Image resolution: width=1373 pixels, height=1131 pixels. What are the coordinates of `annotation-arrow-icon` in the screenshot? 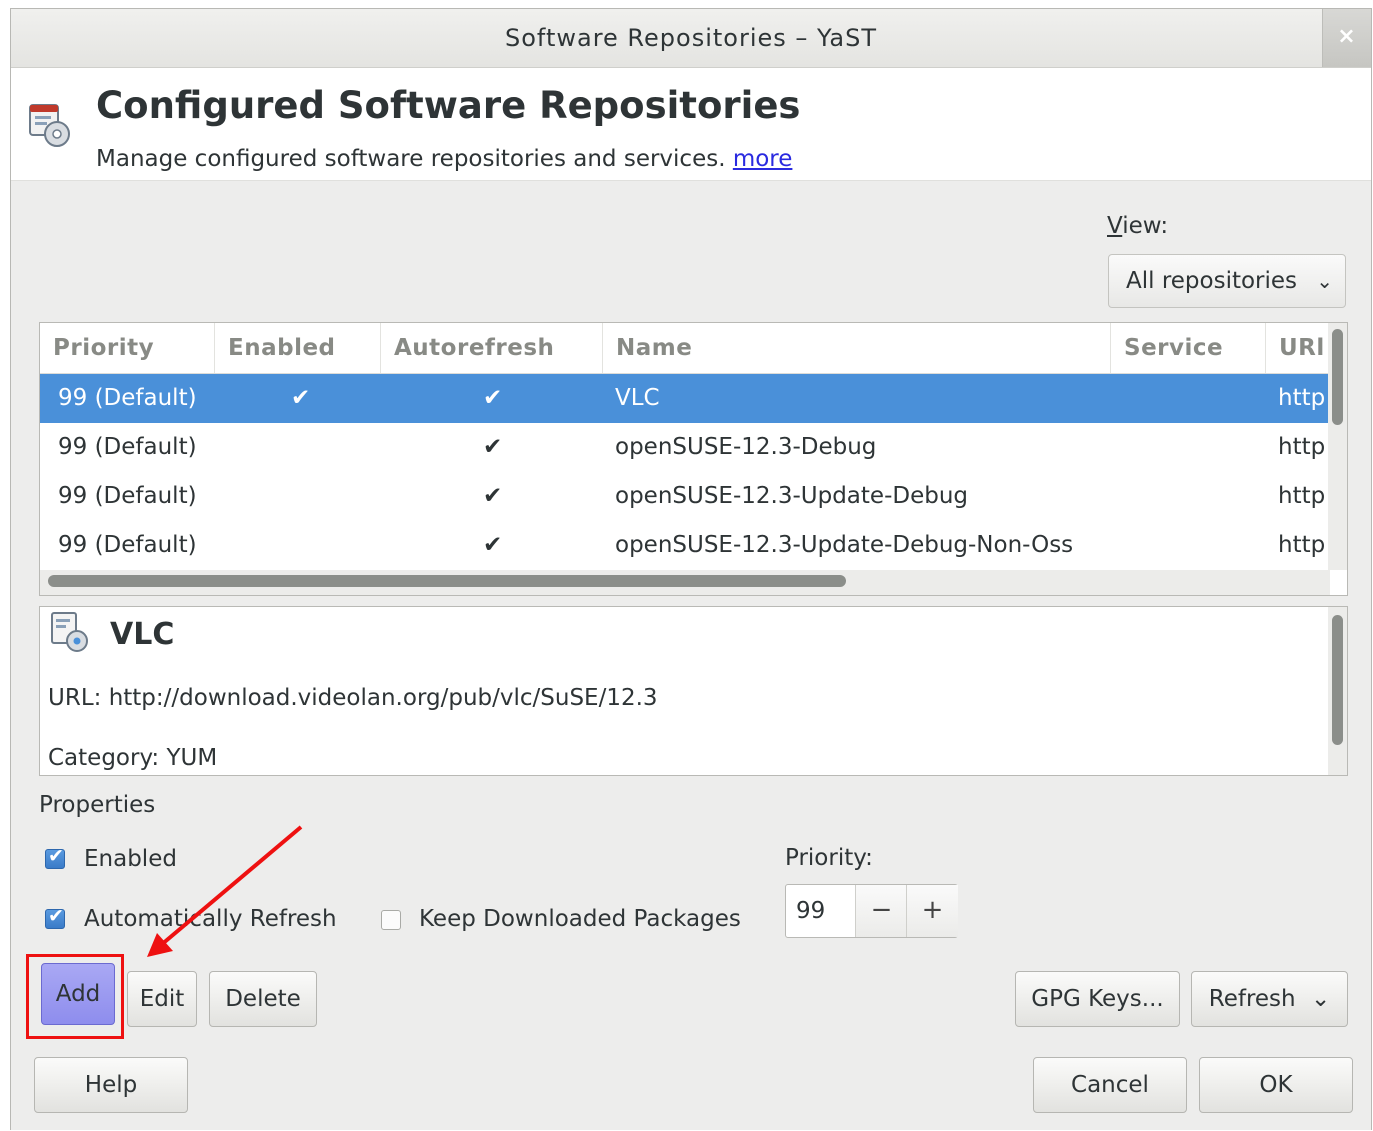 It's located at (225, 891).